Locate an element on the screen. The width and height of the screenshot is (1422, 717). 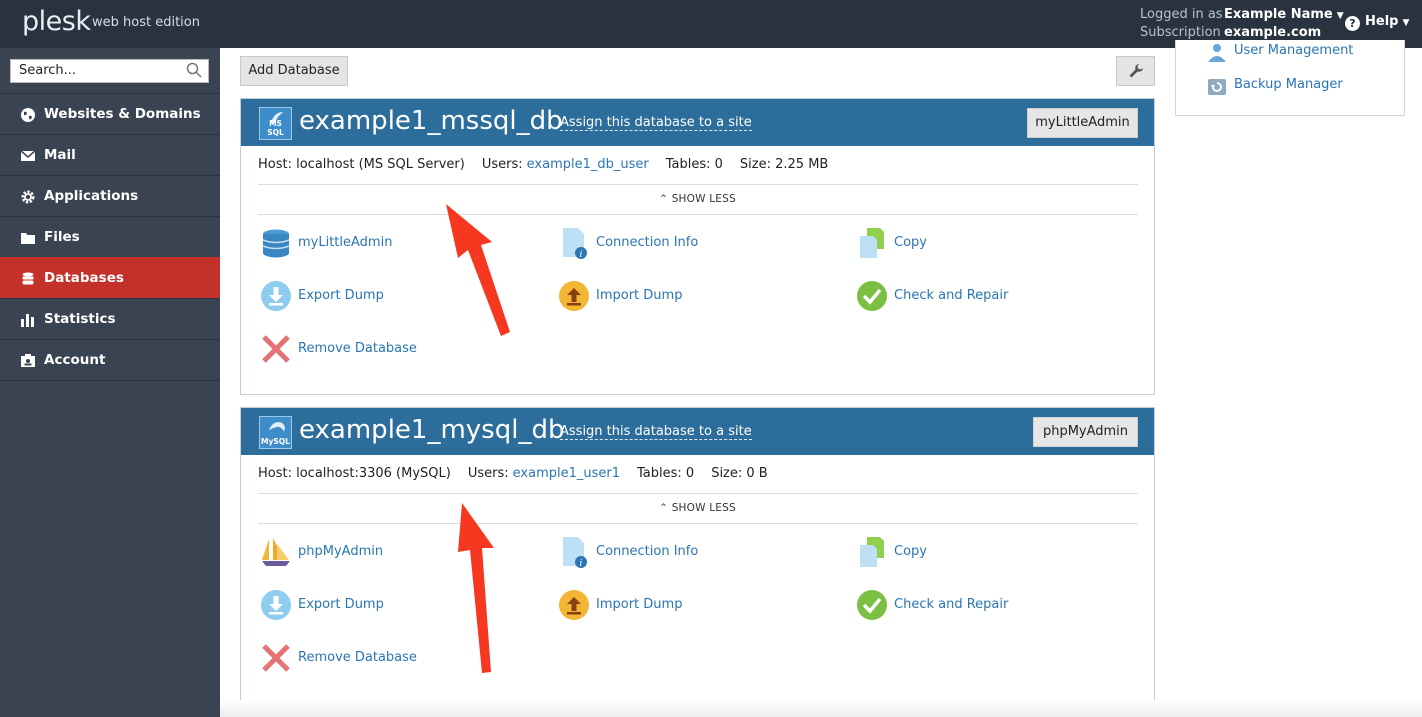
sidebar-item-account: Account is located at coordinates (110, 359).